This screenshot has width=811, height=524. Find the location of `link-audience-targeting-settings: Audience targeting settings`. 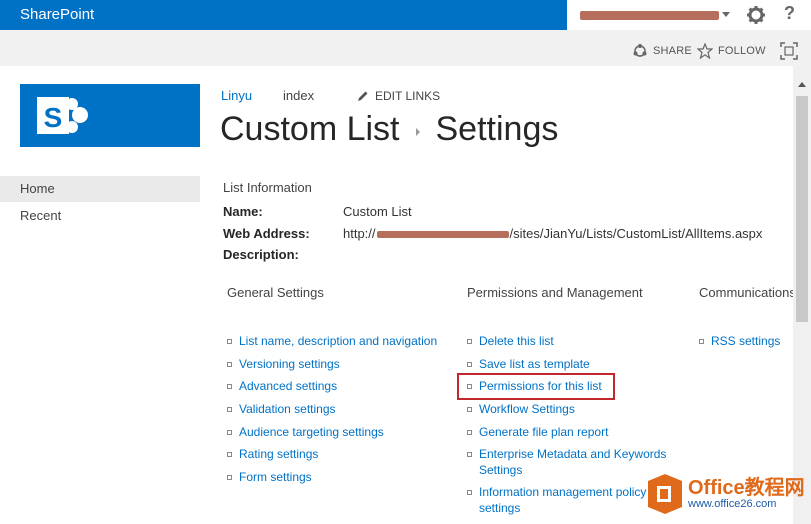

link-audience-targeting-settings: Audience targeting settings is located at coordinates (337, 432).